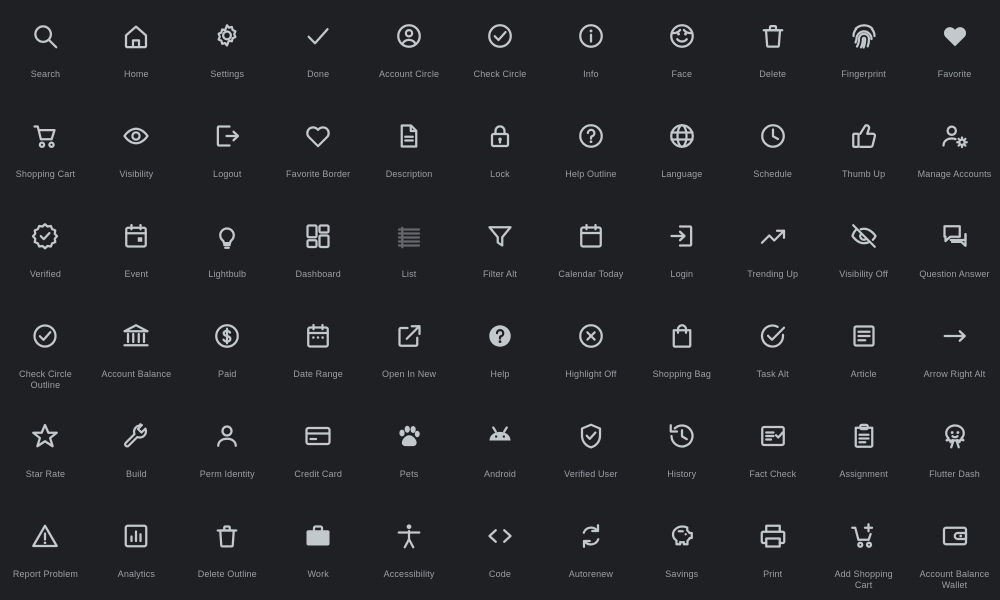  I want to click on icon-tile: Check Circle, so click(500, 50).